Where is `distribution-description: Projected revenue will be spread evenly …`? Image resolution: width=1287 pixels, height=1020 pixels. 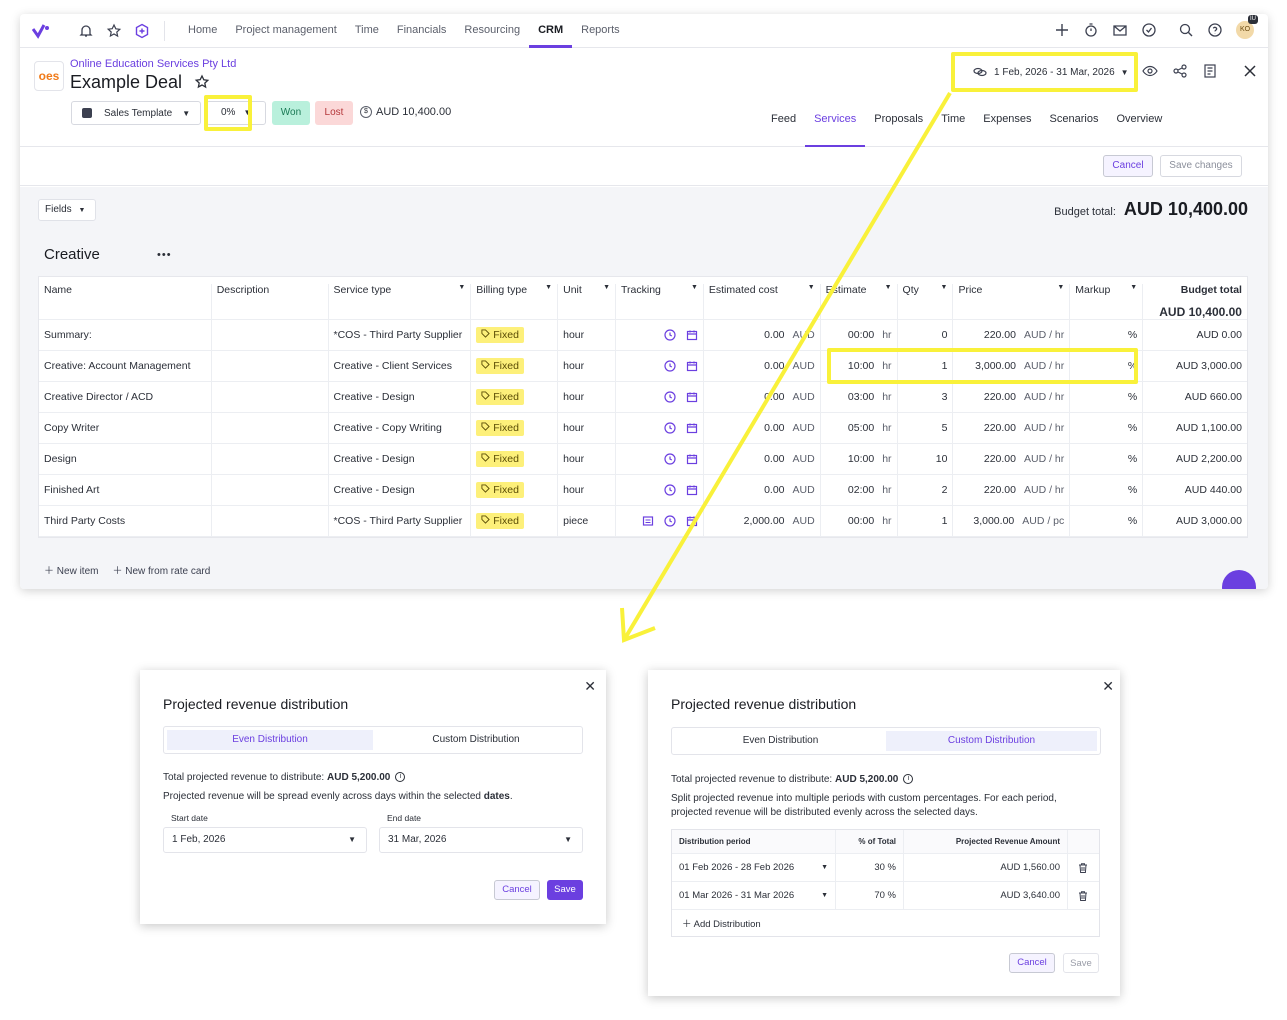
distribution-description: Projected revenue will be spread evenly … is located at coordinates (338, 796).